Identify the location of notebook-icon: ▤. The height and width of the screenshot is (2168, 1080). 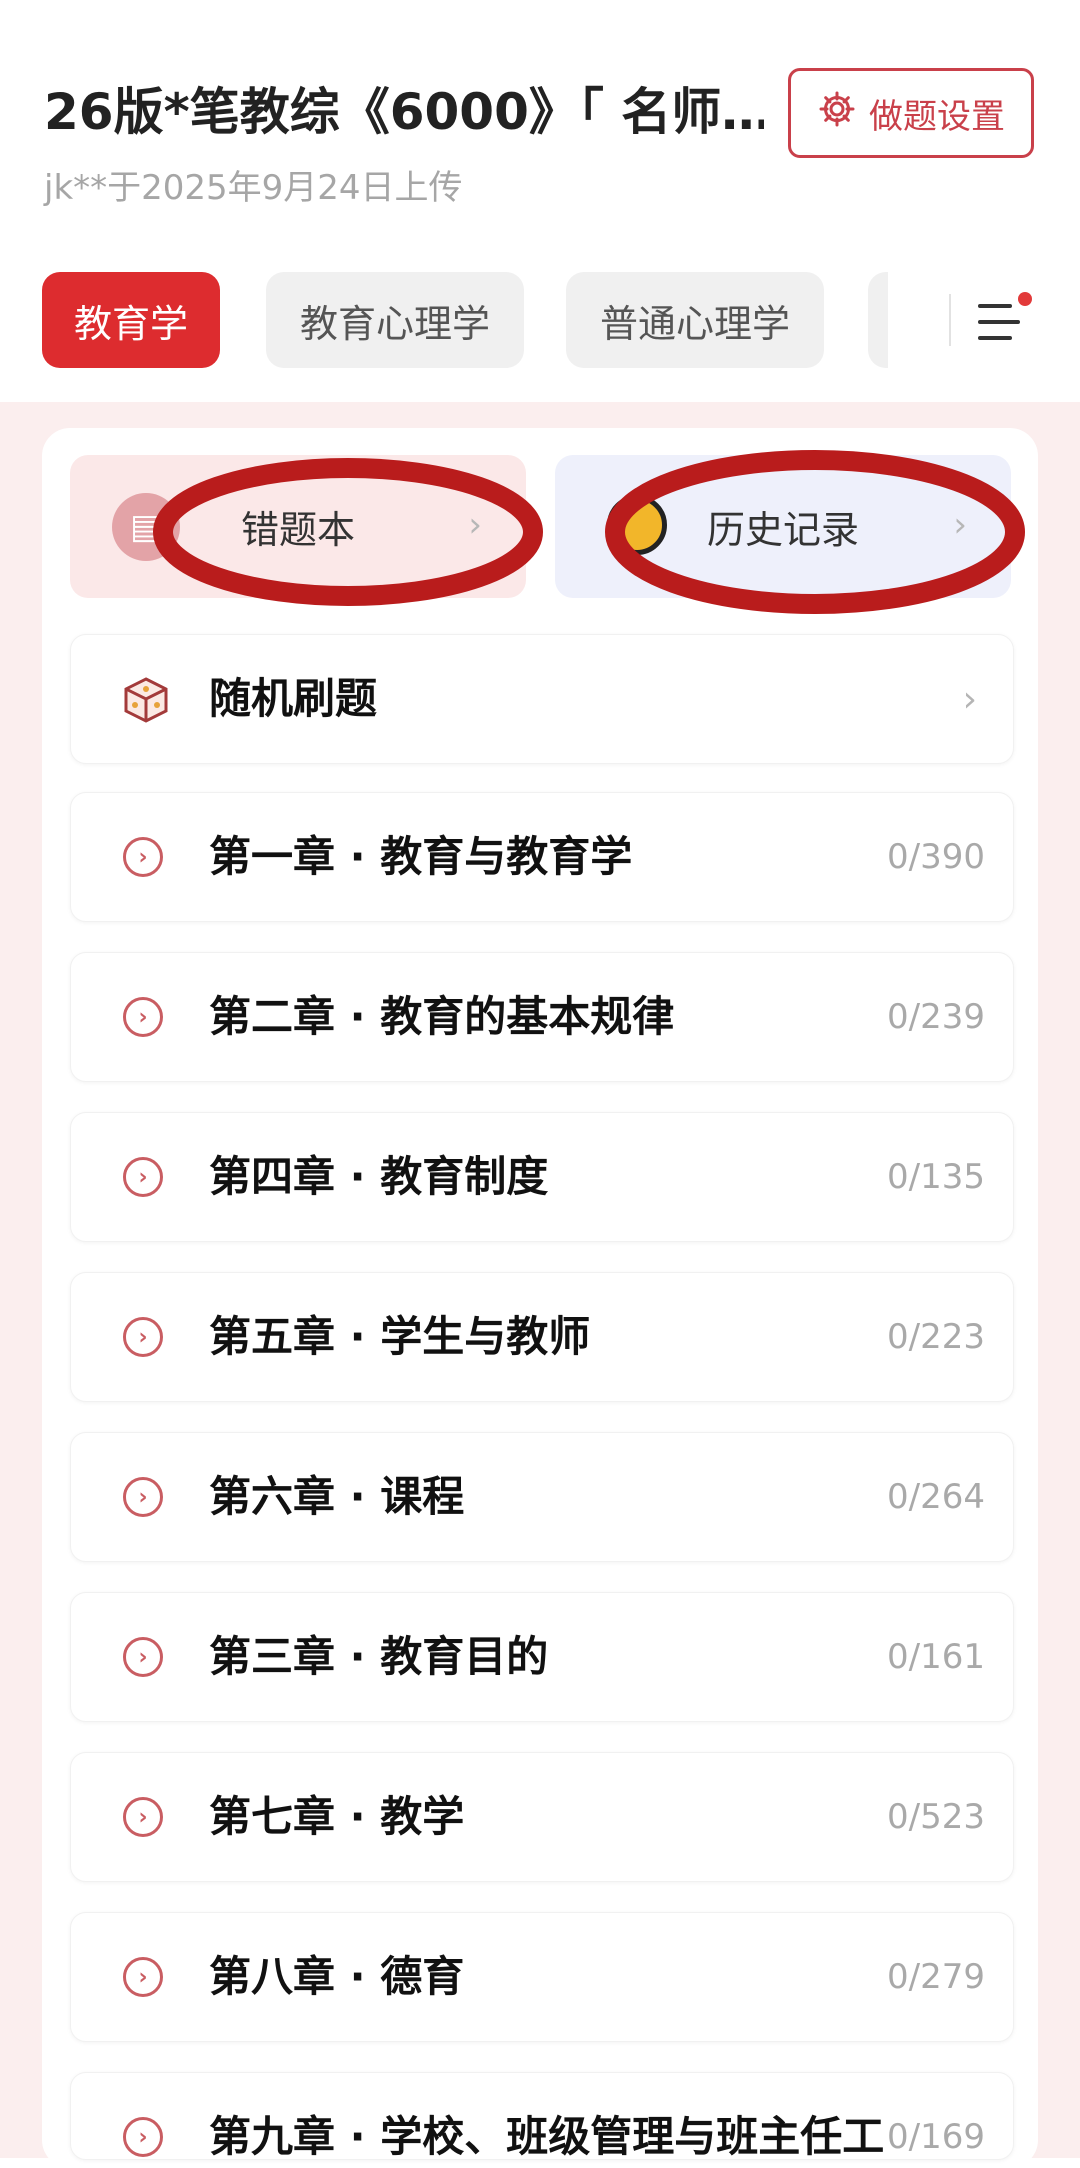
(146, 527).